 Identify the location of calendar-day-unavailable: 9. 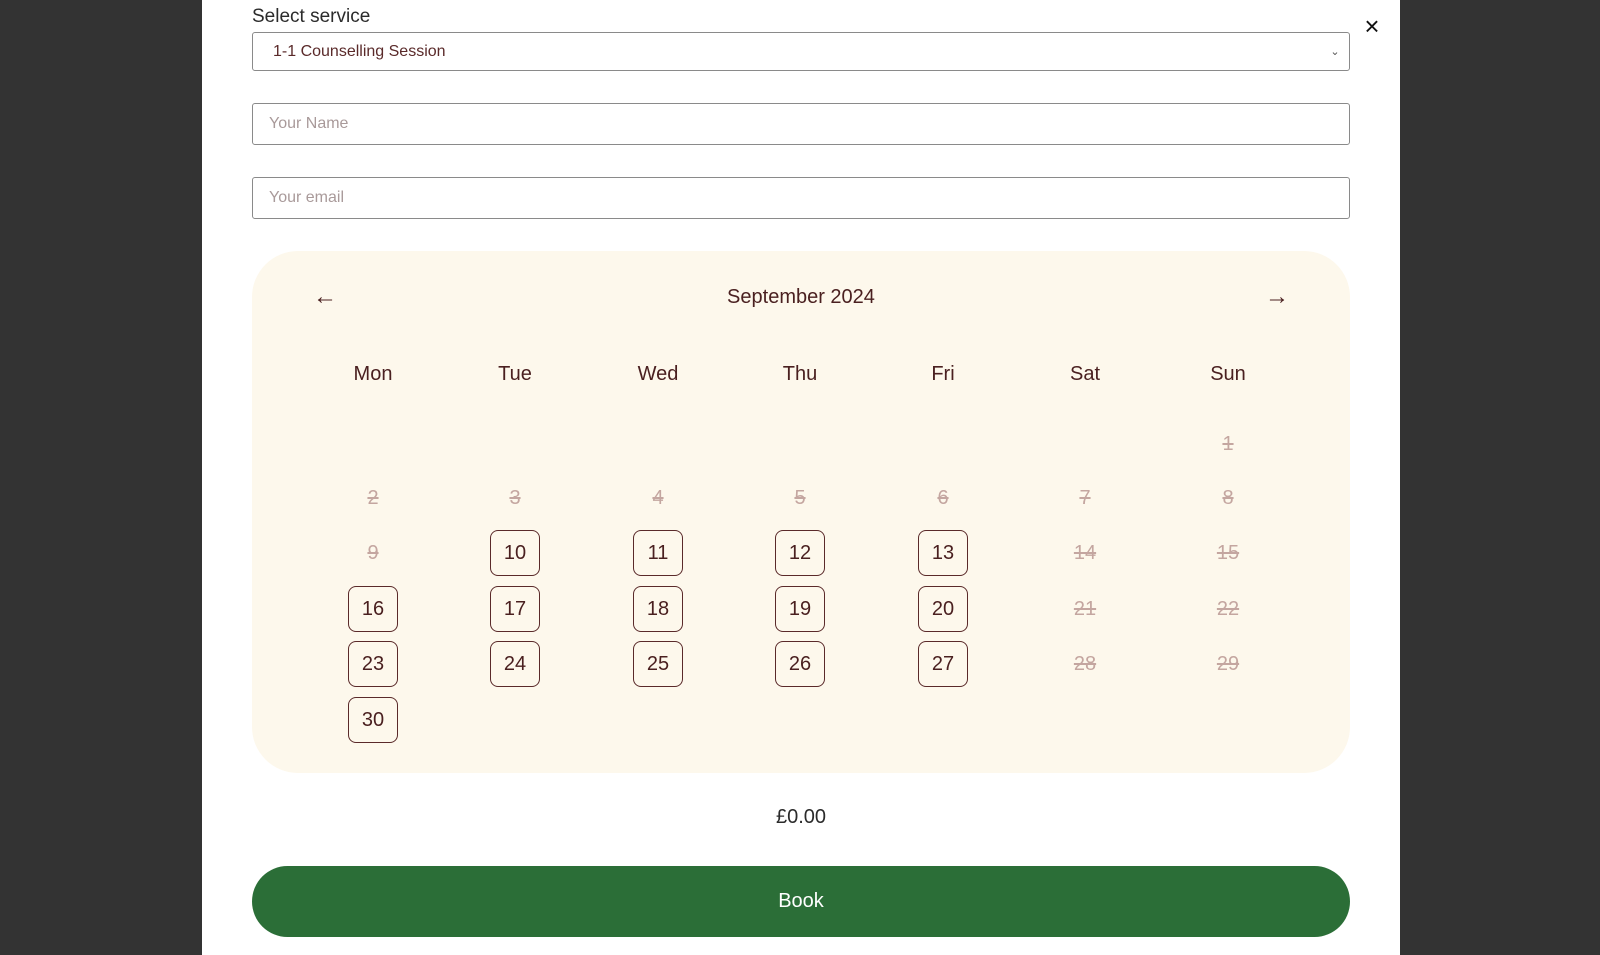
(373, 552).